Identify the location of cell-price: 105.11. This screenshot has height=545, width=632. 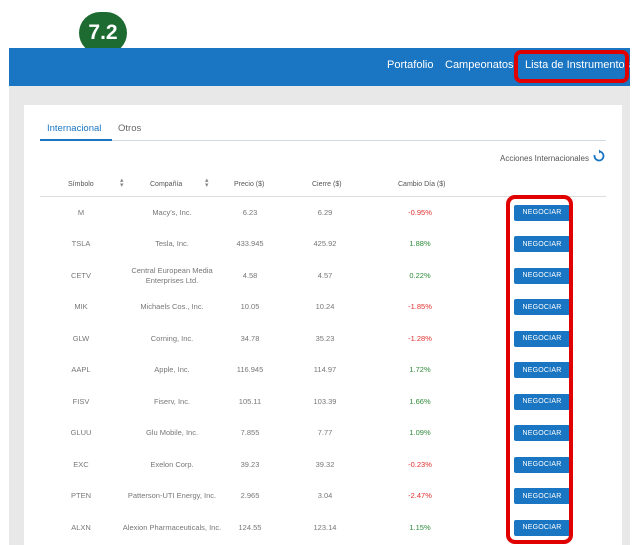
(250, 401).